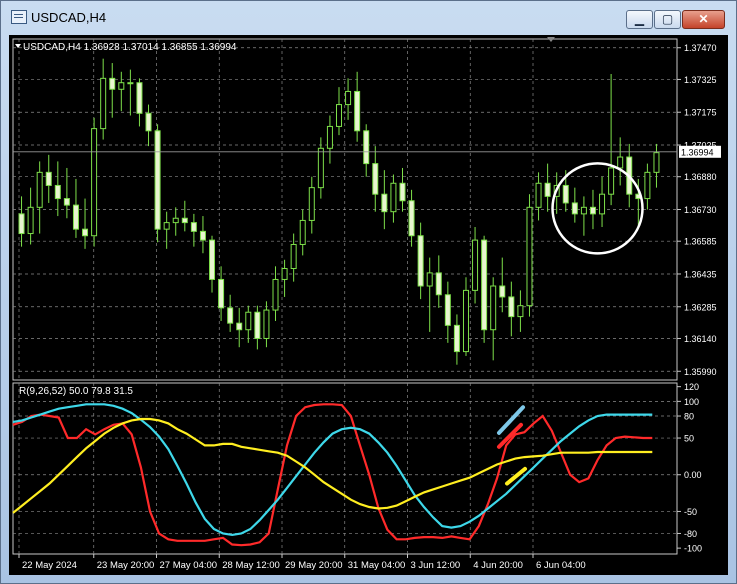  I want to click on price-tick-label: 1.36435, so click(700, 274).